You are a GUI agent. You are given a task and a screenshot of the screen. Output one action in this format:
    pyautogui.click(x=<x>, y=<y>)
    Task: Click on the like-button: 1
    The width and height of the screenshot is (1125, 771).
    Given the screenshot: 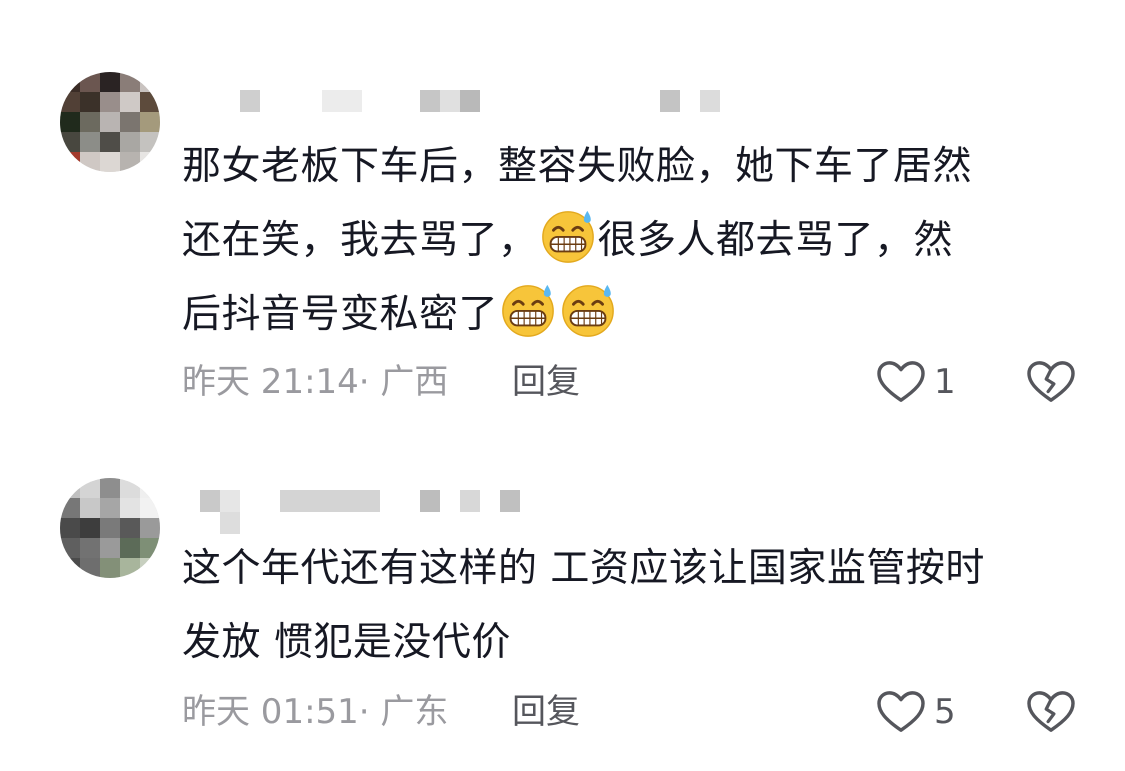 What is the action you would take?
    pyautogui.click(x=926, y=383)
    